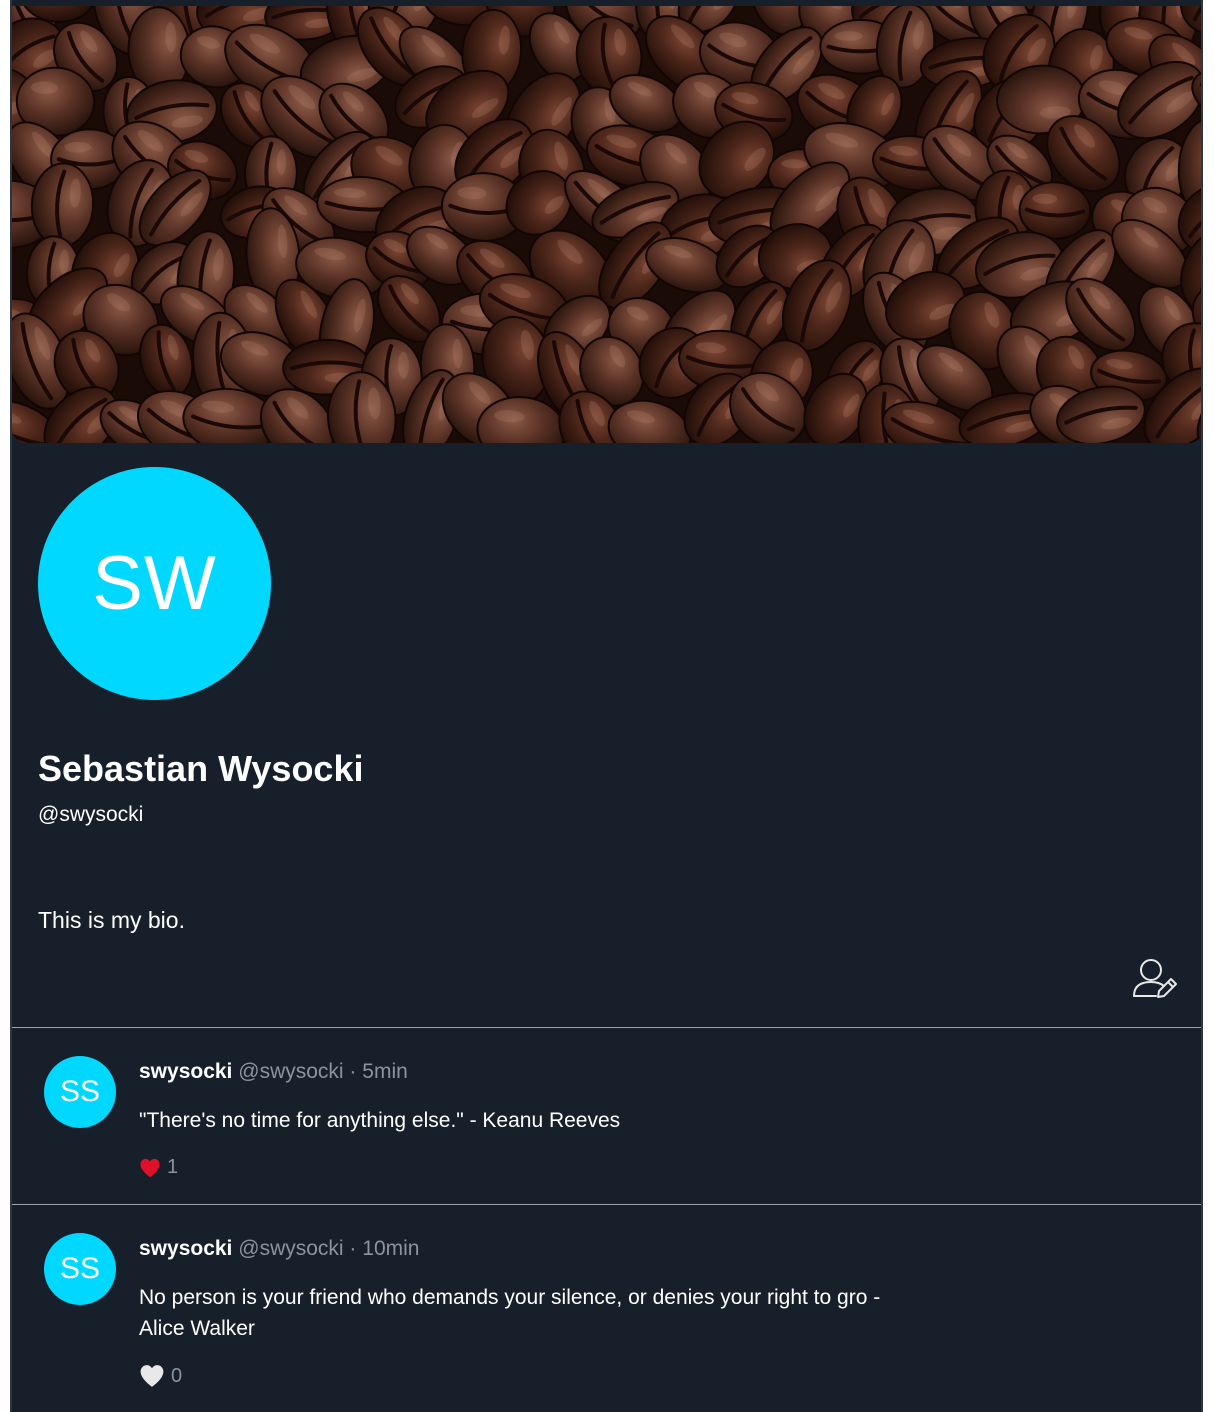 The image size is (1215, 1412). I want to click on like-count: 1, so click(173, 1167).